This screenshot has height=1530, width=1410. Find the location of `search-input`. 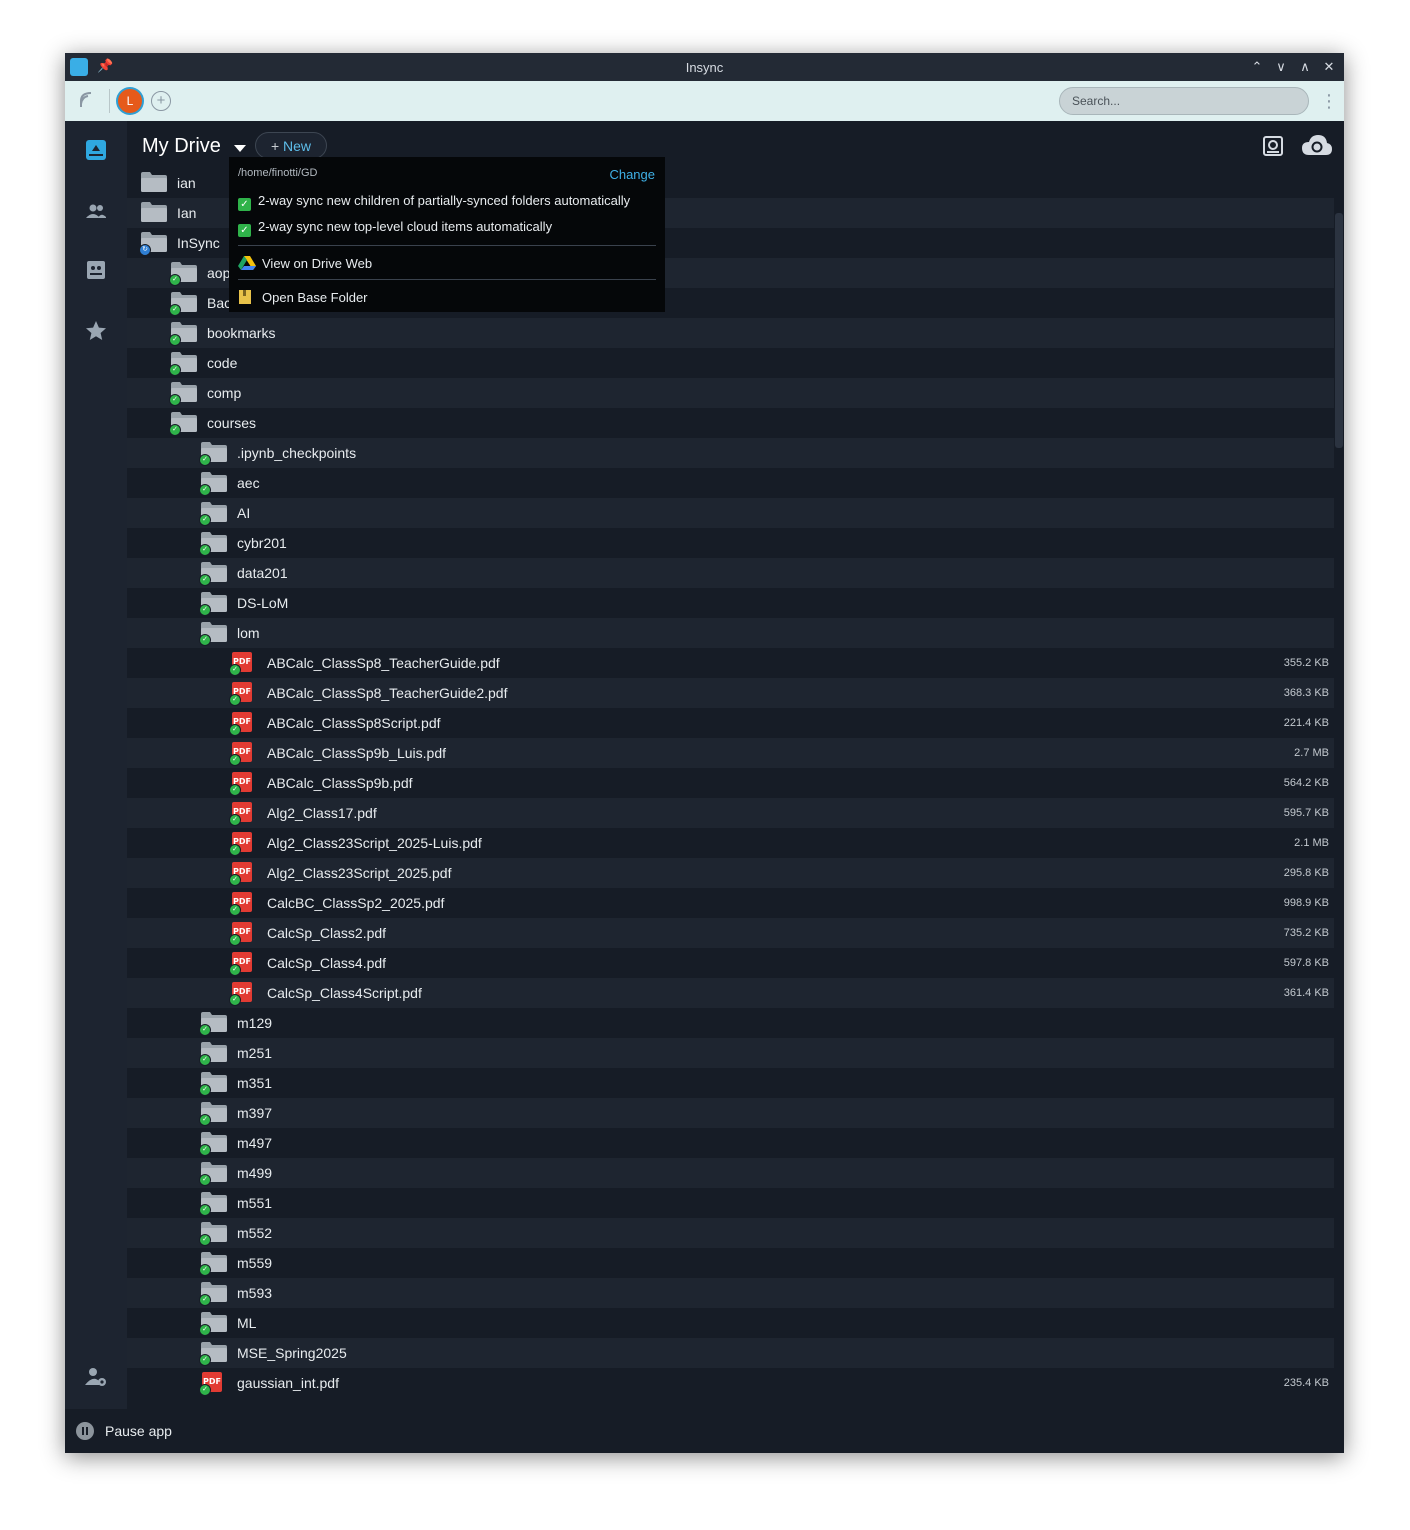

search-input is located at coordinates (1184, 101).